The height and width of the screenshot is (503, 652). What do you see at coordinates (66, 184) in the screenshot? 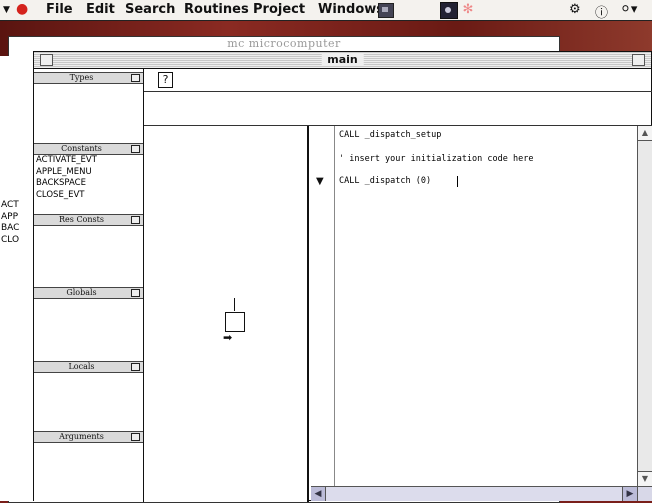
I see `list-item: BACKSPACE` at bounding box center [66, 184].